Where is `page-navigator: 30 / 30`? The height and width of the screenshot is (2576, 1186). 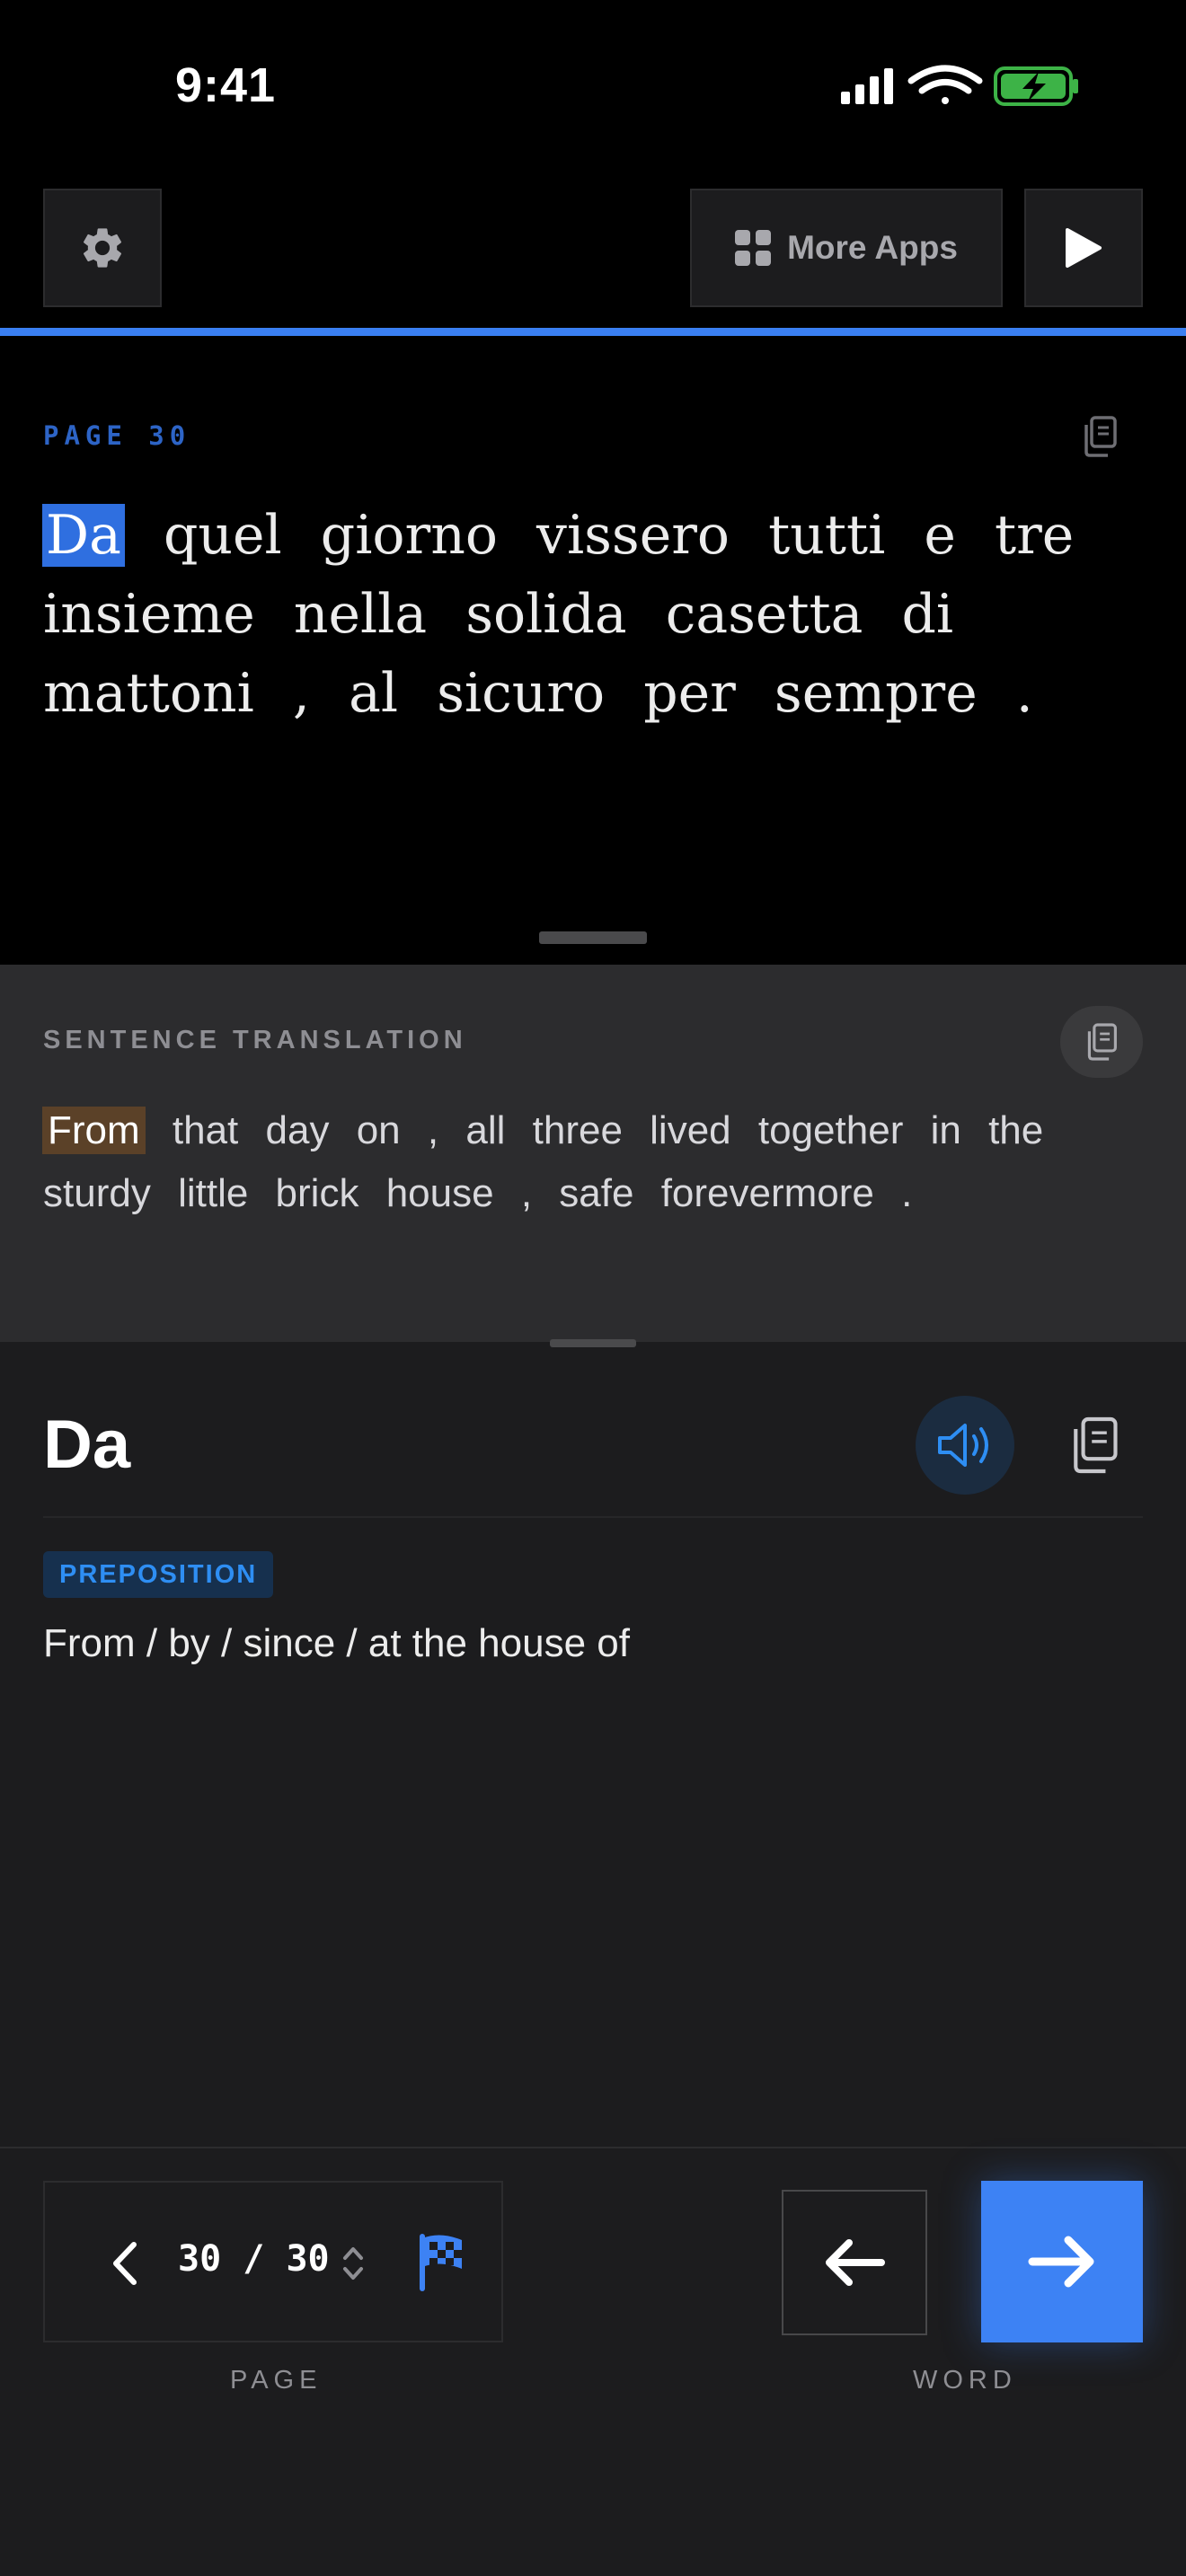
page-navigator: 30 / 30 is located at coordinates (273, 2261).